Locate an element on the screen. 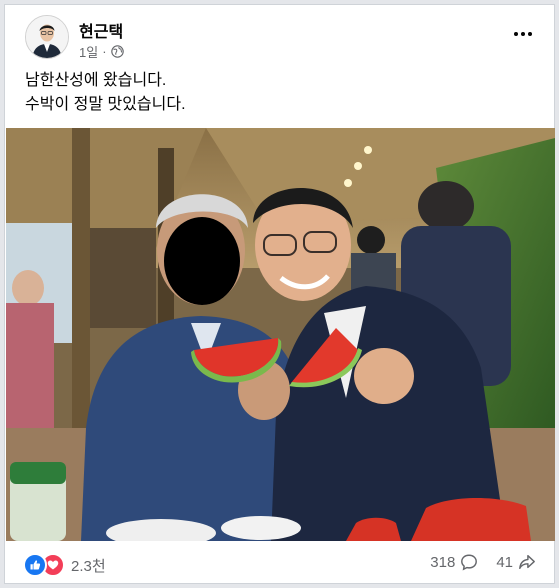 The height and width of the screenshot is (588, 559). comment-stat: 318 is located at coordinates (454, 562).